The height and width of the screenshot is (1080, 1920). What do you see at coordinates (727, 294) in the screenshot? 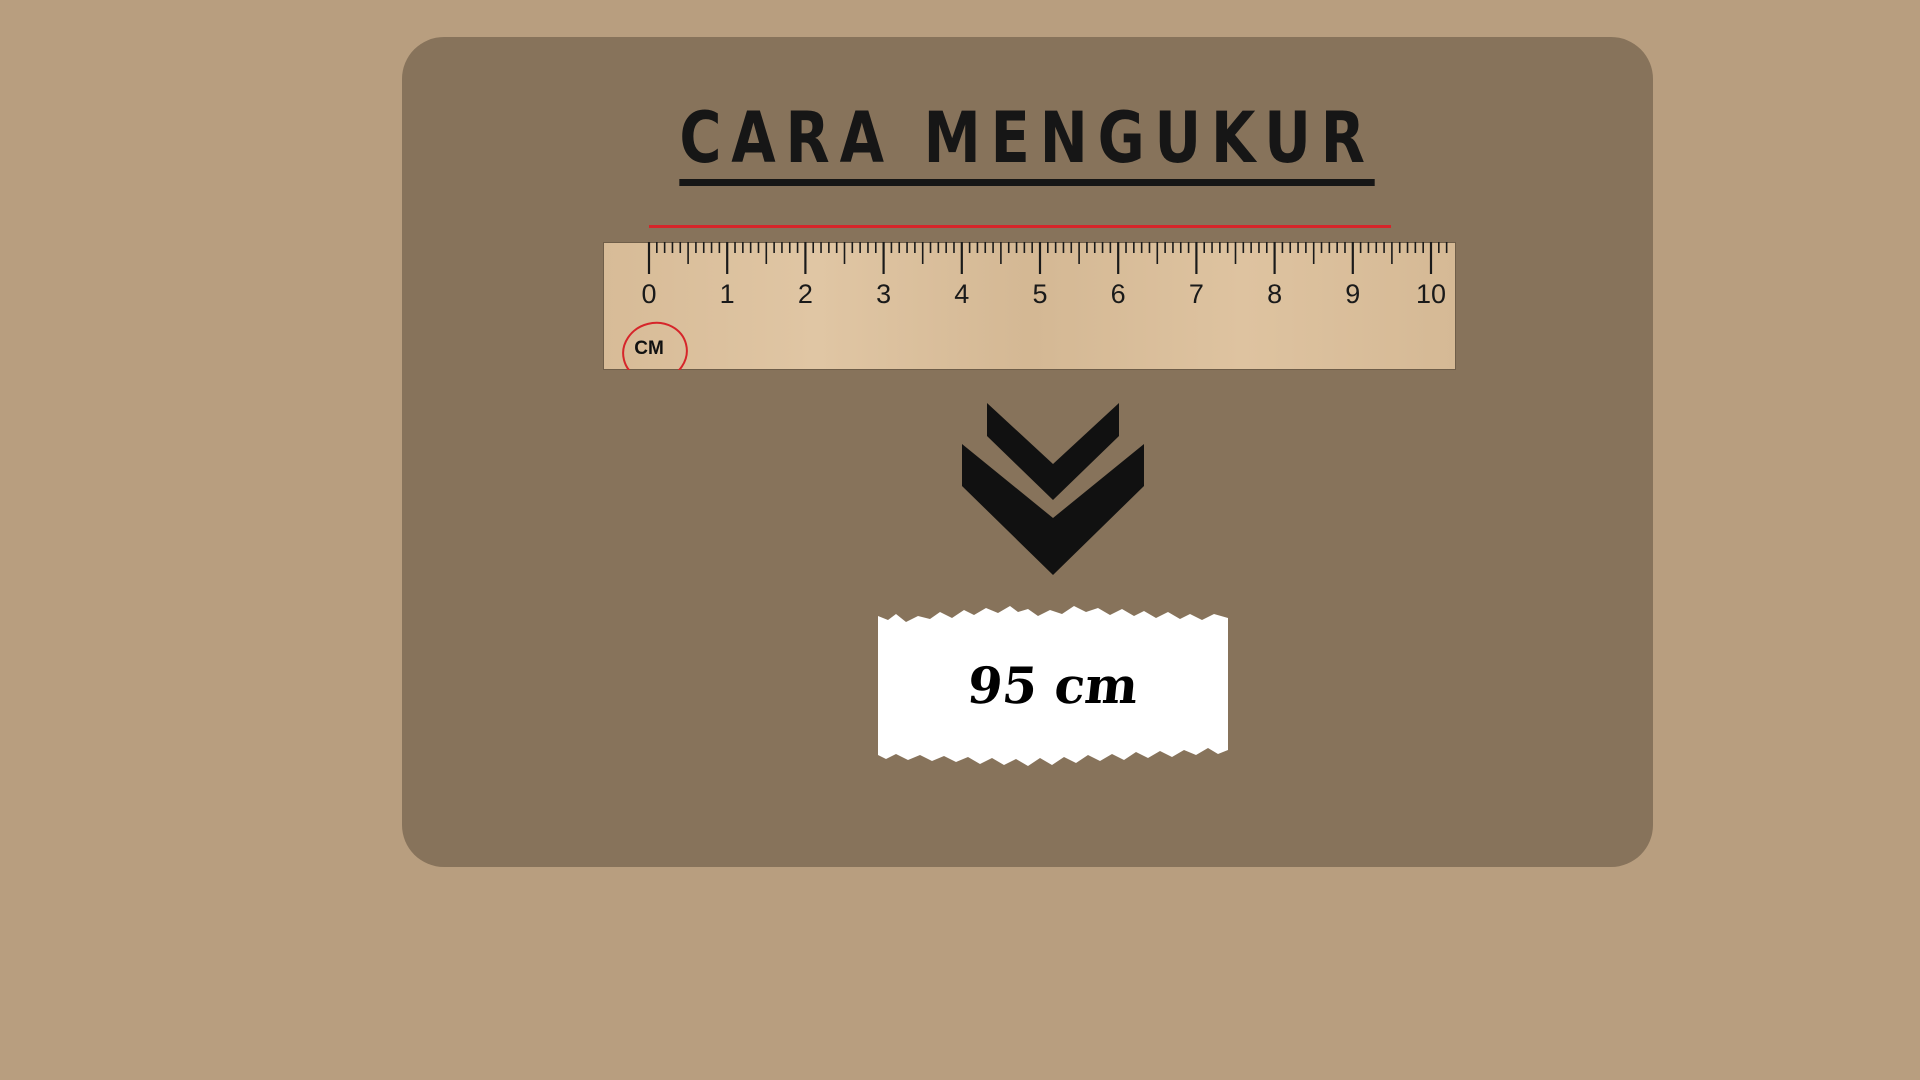
I see `ruler-number: 1` at bounding box center [727, 294].